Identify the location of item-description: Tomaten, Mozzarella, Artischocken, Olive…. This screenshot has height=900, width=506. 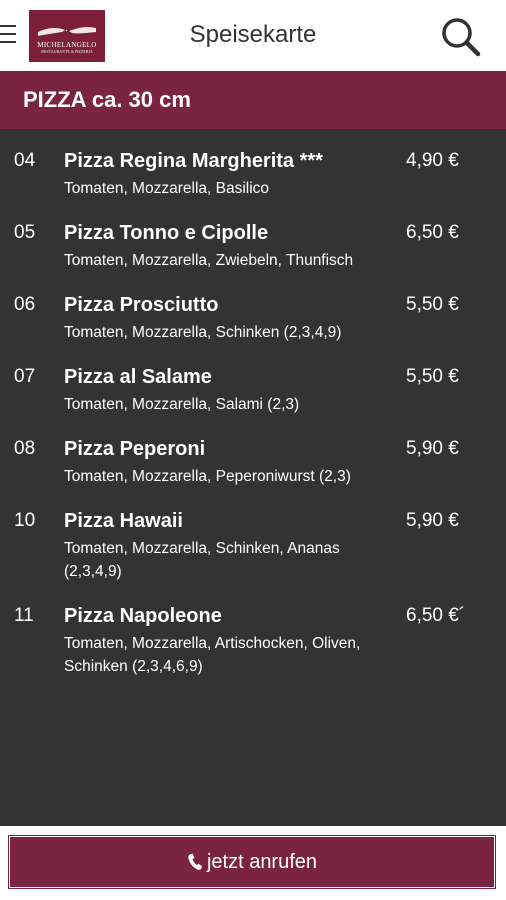
(212, 655).